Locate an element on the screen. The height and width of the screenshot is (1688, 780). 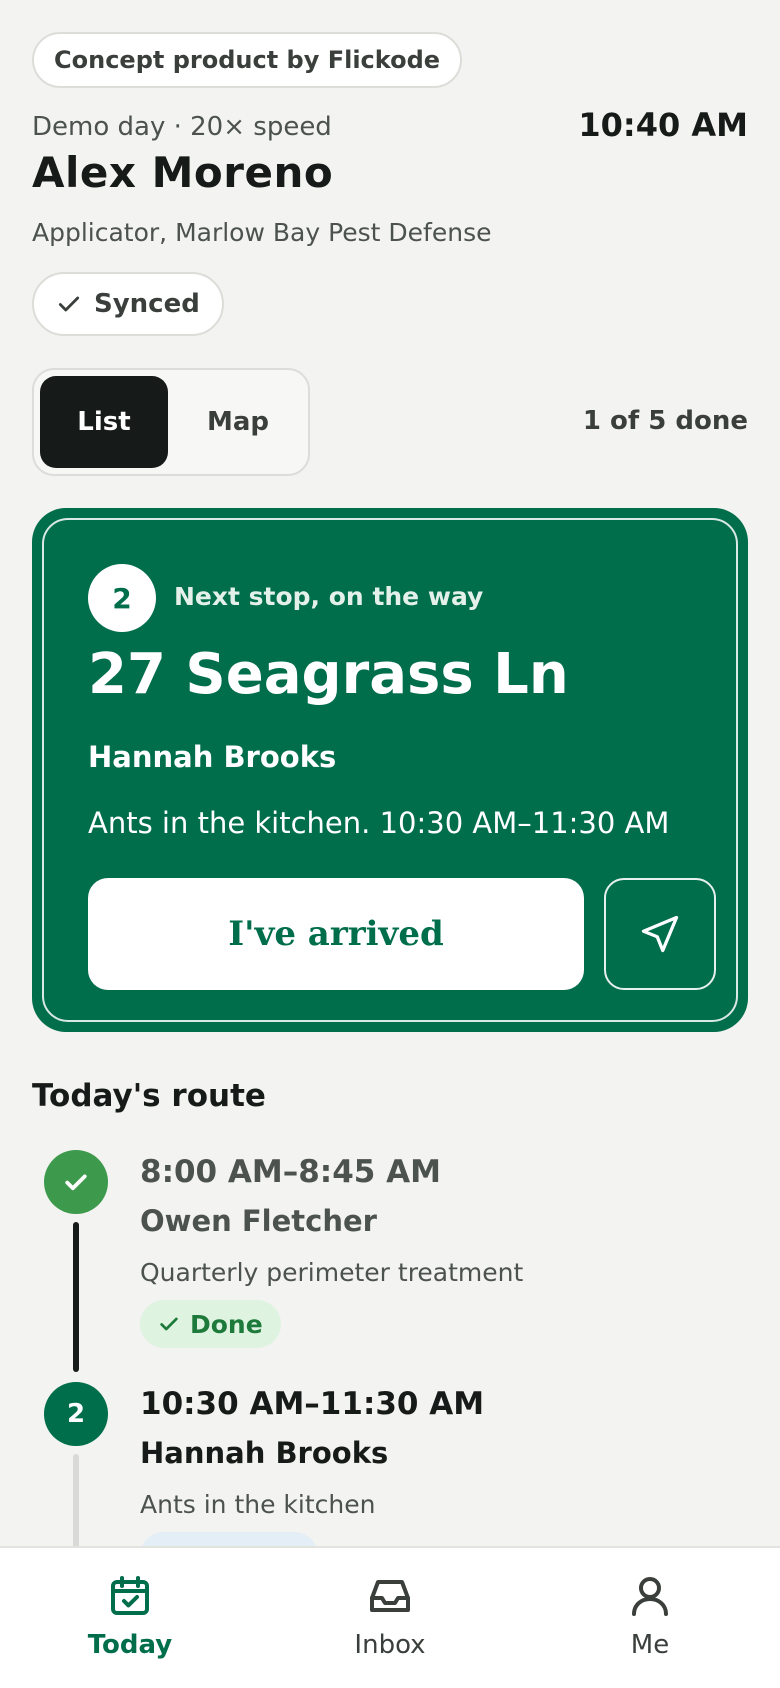
stop-customer: Hannah Brooks is located at coordinates (264, 1453).